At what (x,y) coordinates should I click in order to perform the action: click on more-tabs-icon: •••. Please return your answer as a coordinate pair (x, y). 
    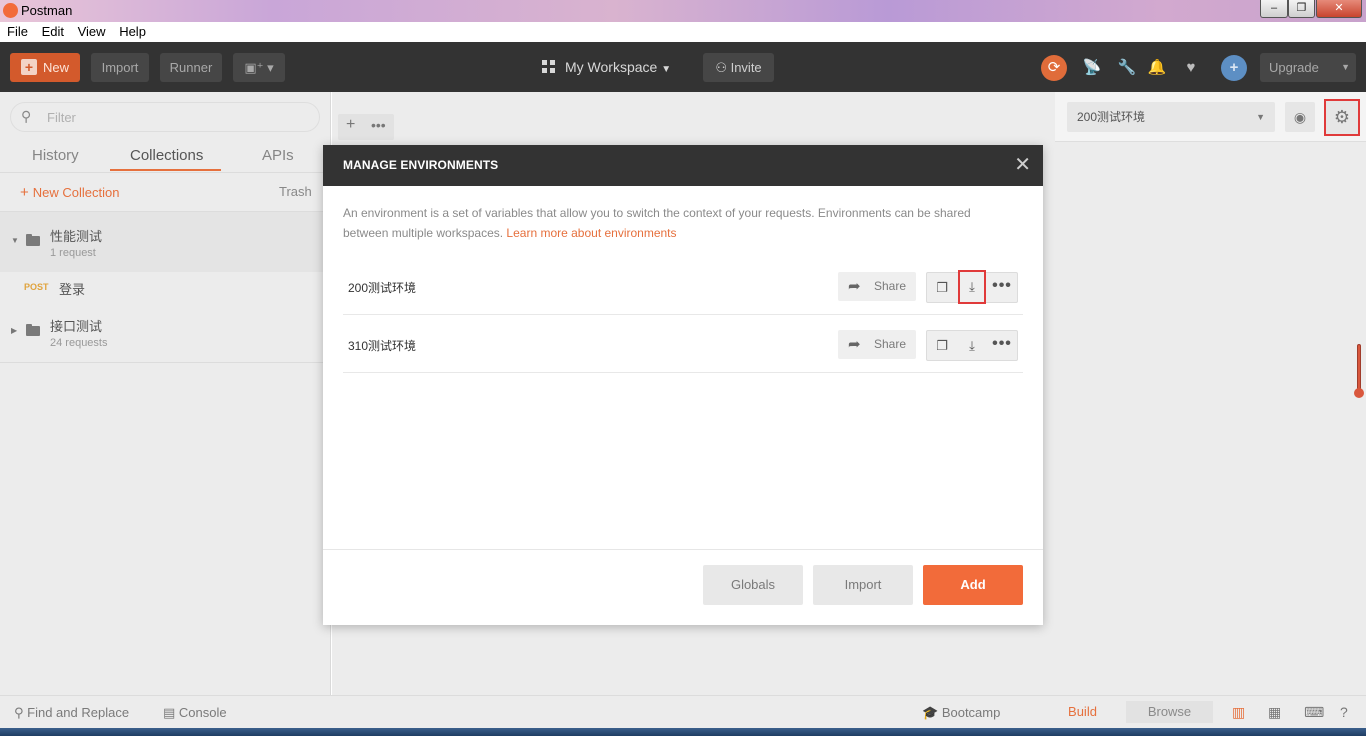
    Looking at the image, I should click on (378, 125).